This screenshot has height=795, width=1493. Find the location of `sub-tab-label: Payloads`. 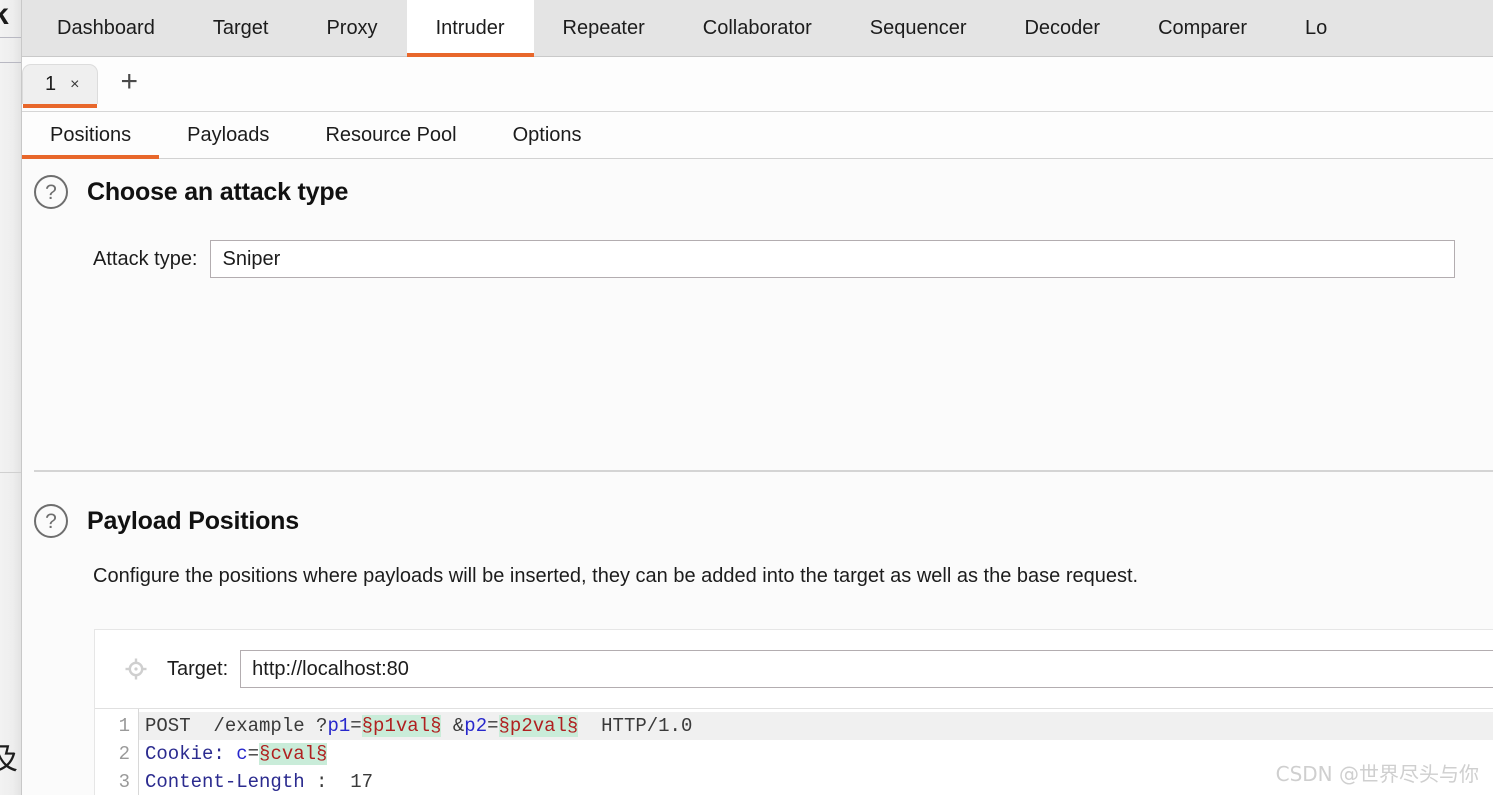

sub-tab-label: Payloads is located at coordinates (228, 134).